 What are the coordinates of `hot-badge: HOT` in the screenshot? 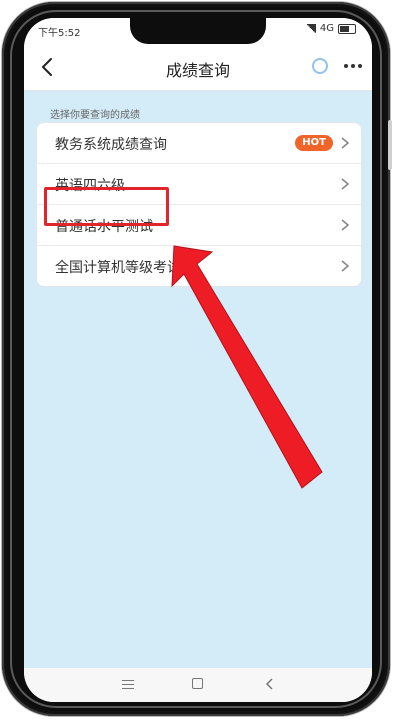 It's located at (314, 143).